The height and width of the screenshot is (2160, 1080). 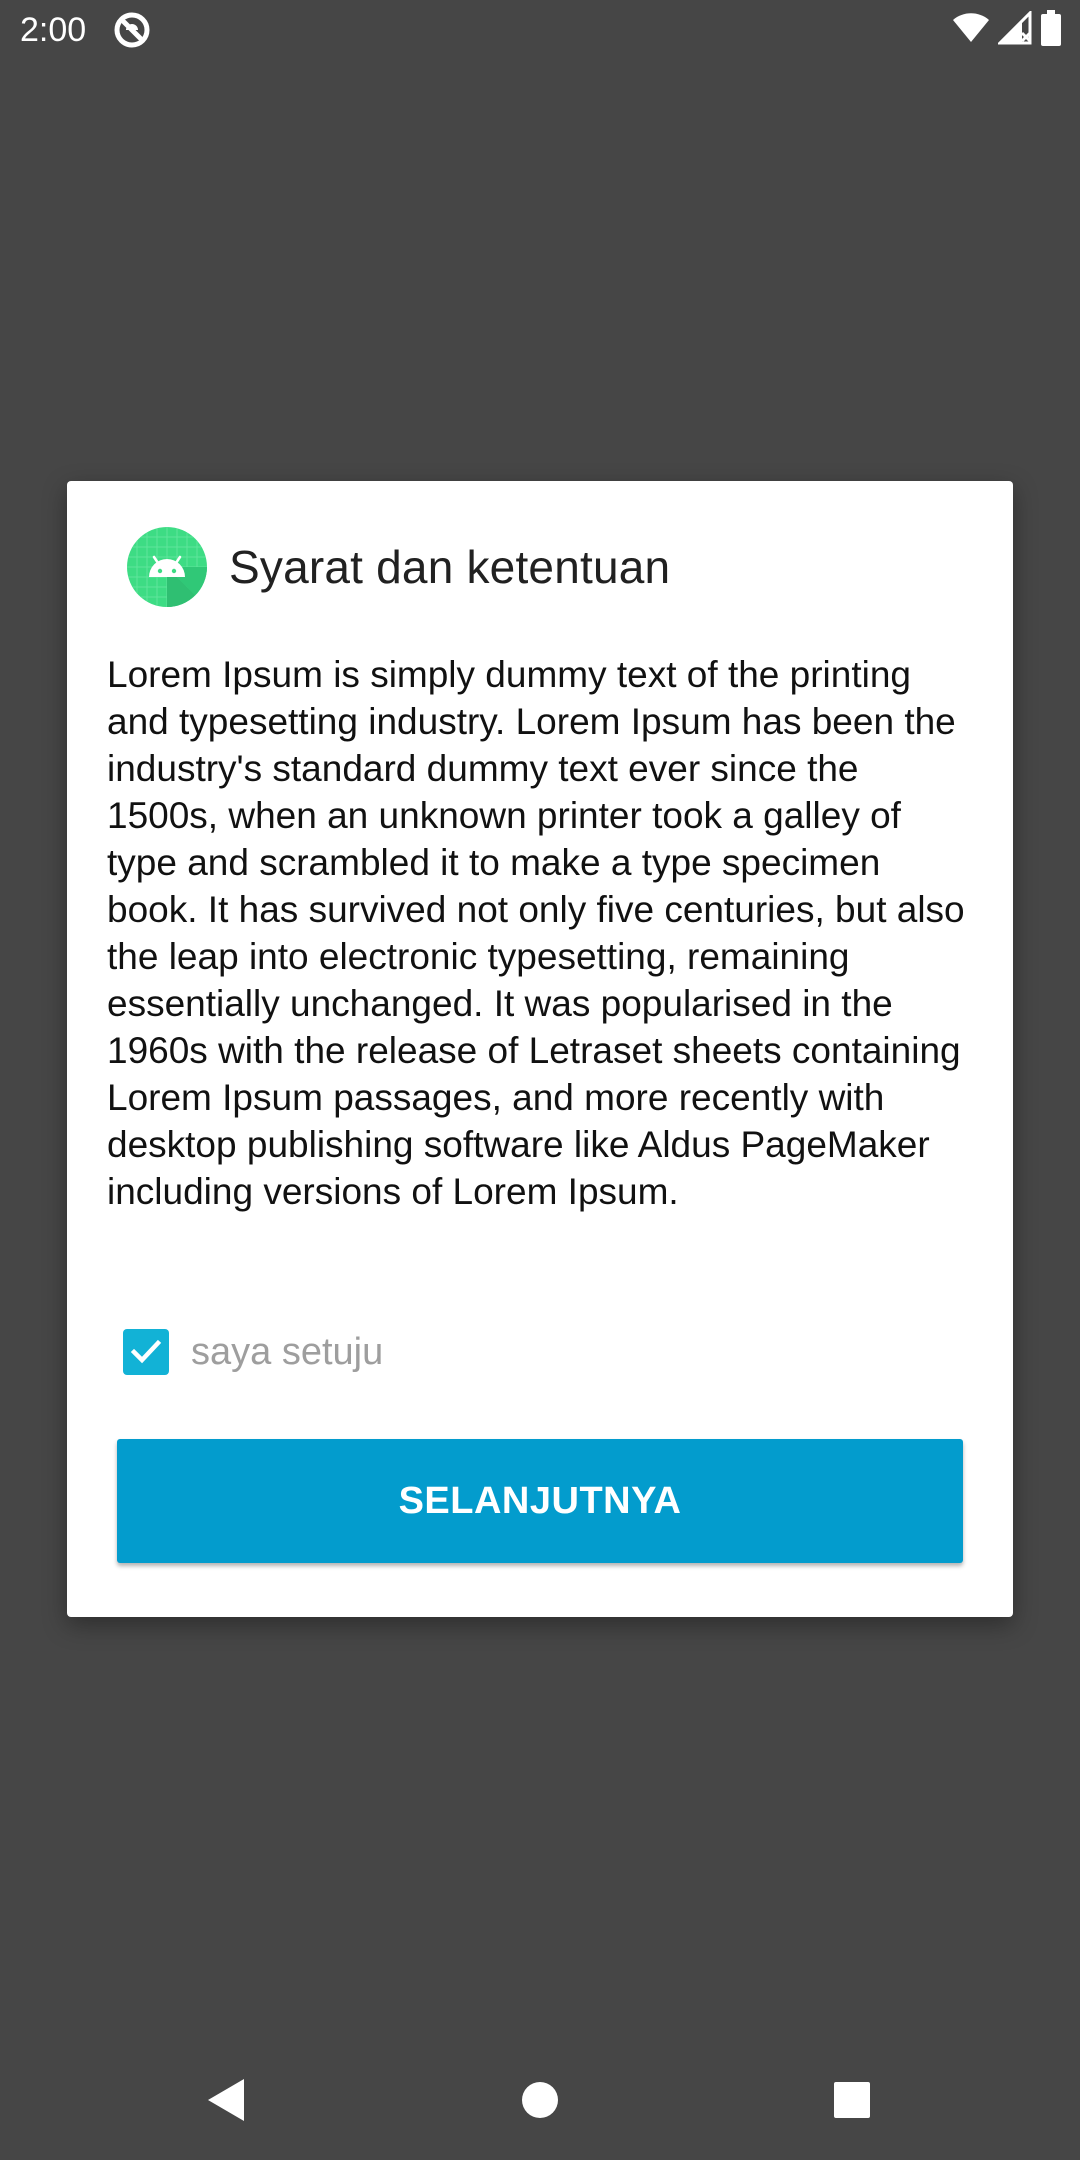 What do you see at coordinates (852, 2100) in the screenshot?
I see `recents-icon` at bounding box center [852, 2100].